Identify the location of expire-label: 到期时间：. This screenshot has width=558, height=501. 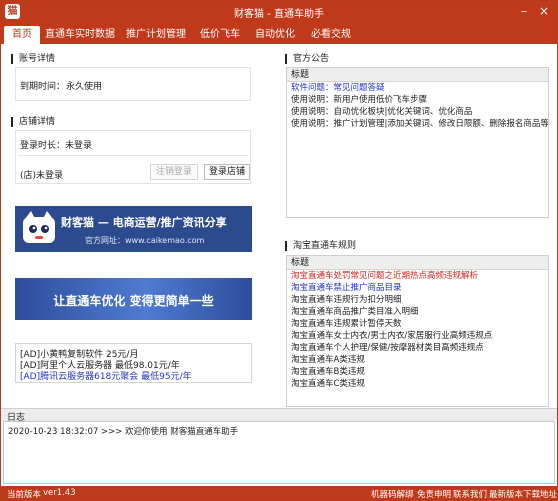
(43, 87).